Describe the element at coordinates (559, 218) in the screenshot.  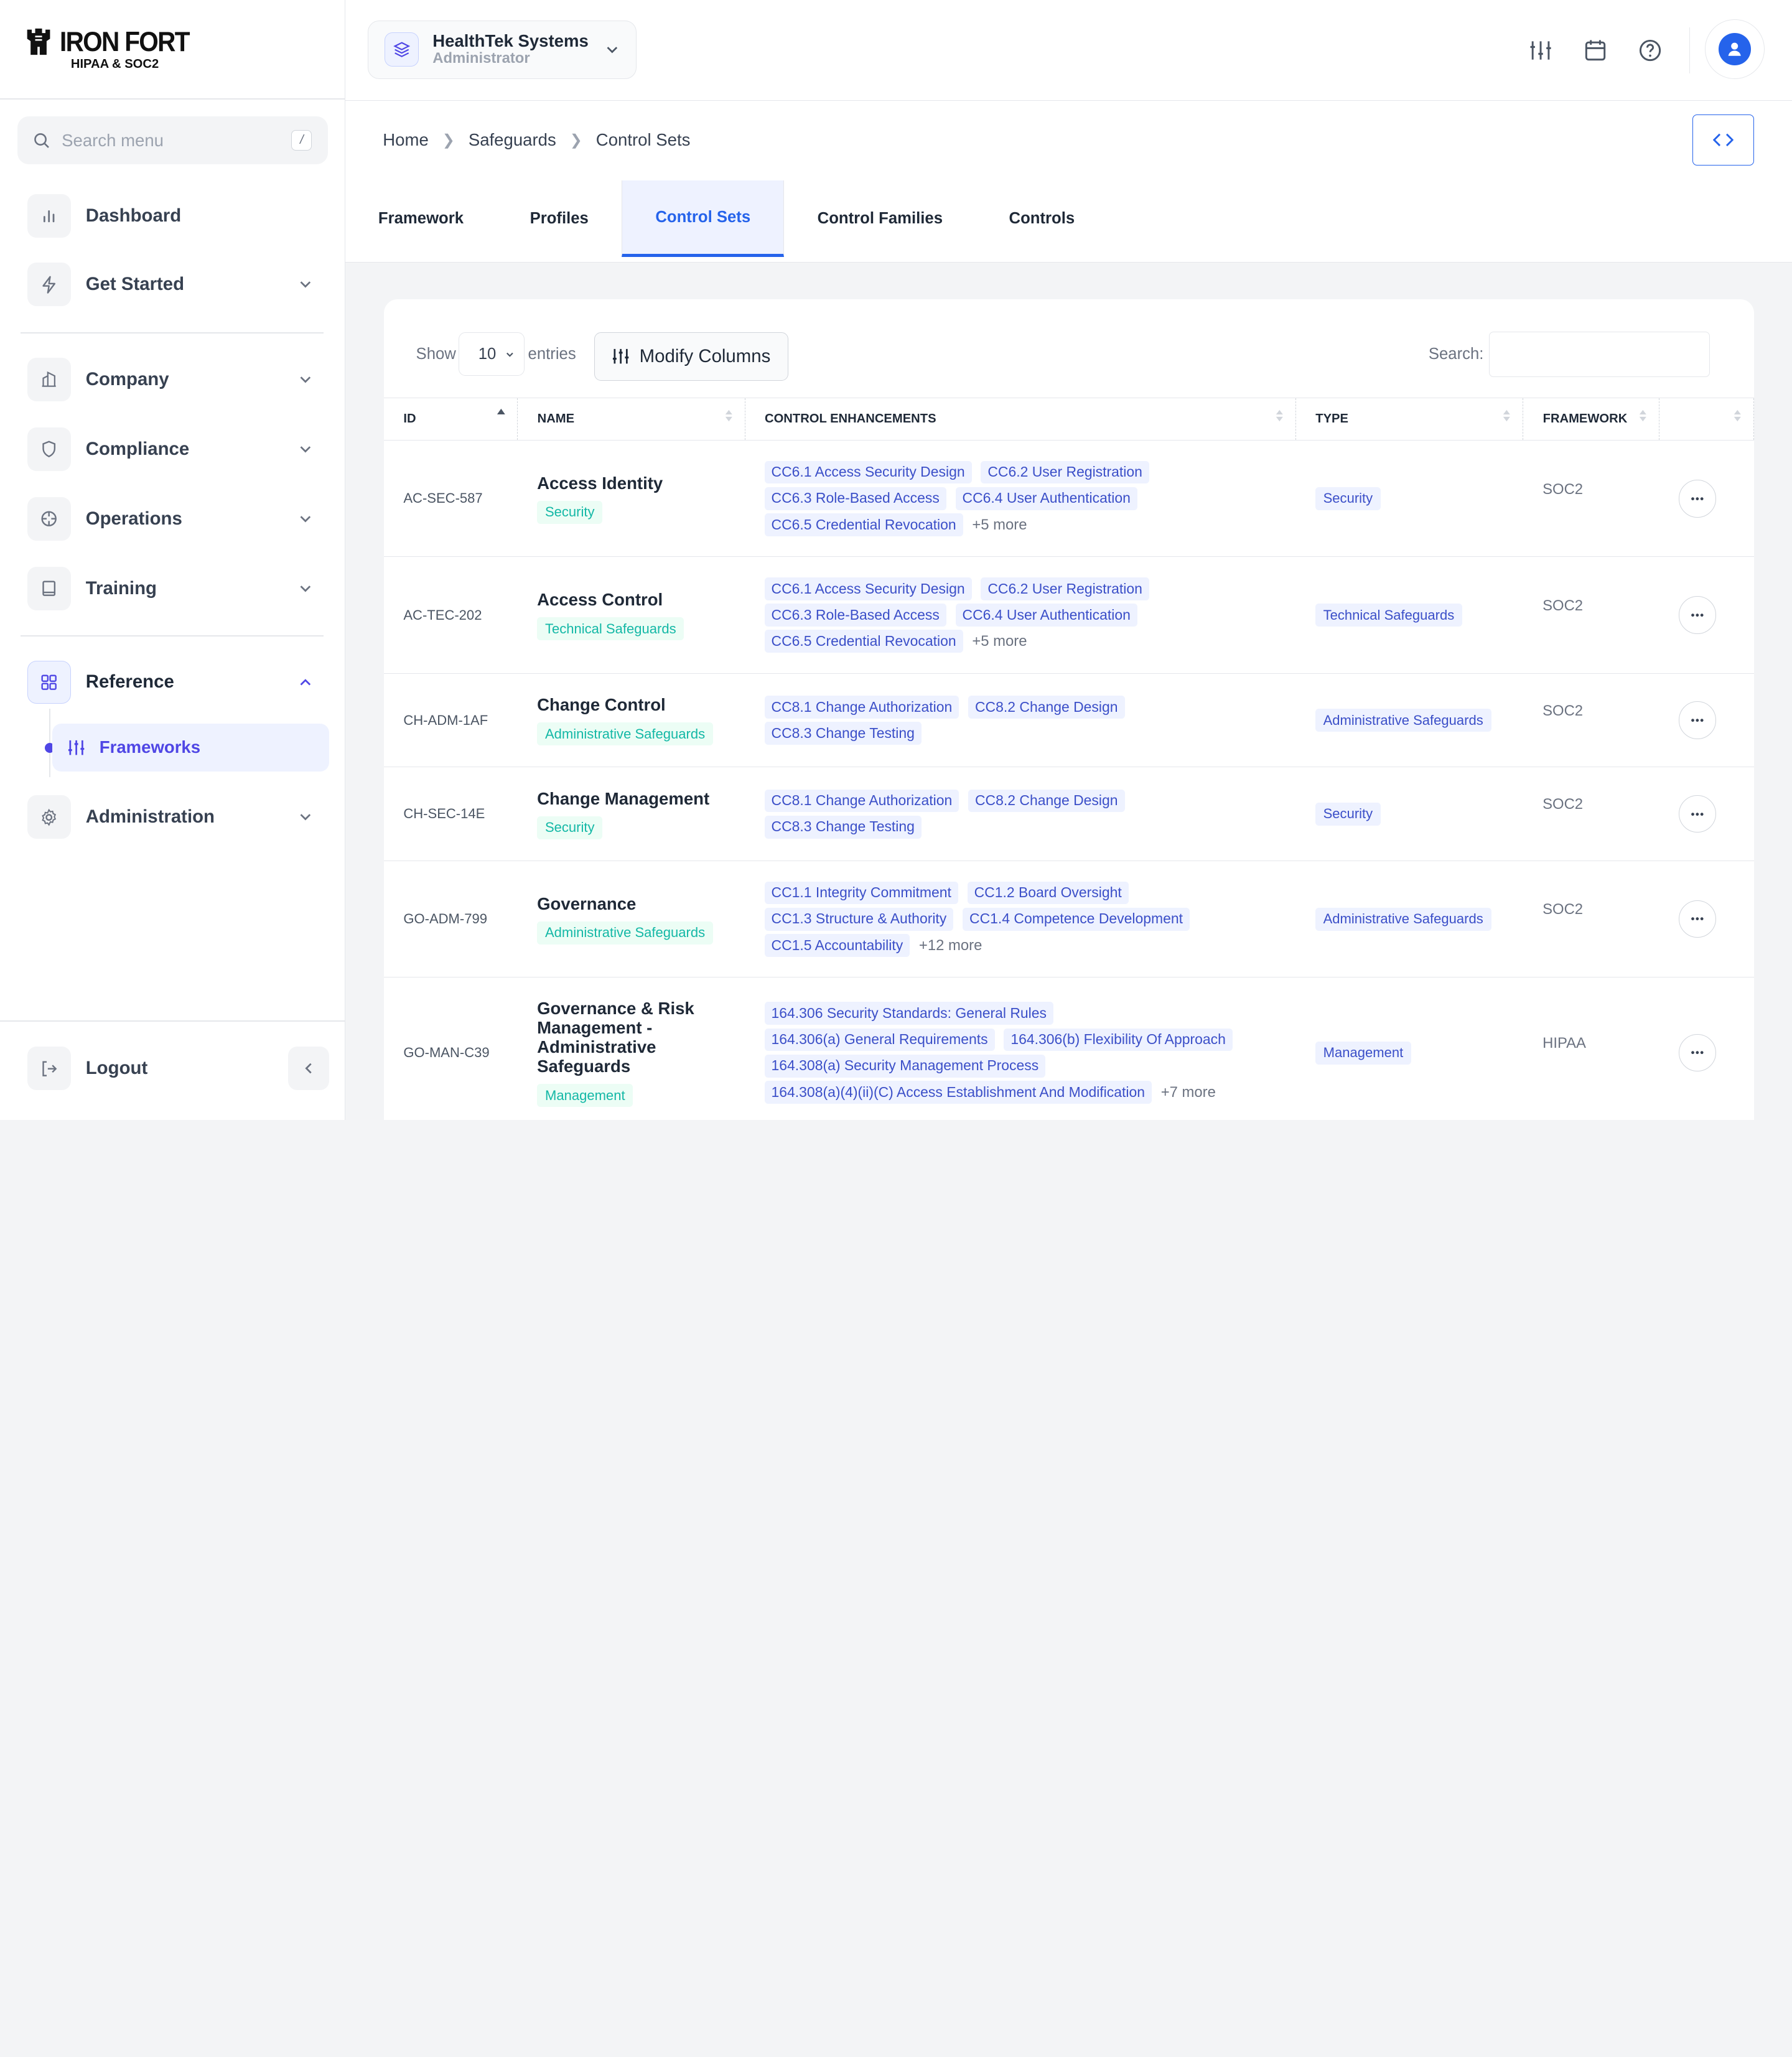
I see `tab-profiles: Profiles` at that location.